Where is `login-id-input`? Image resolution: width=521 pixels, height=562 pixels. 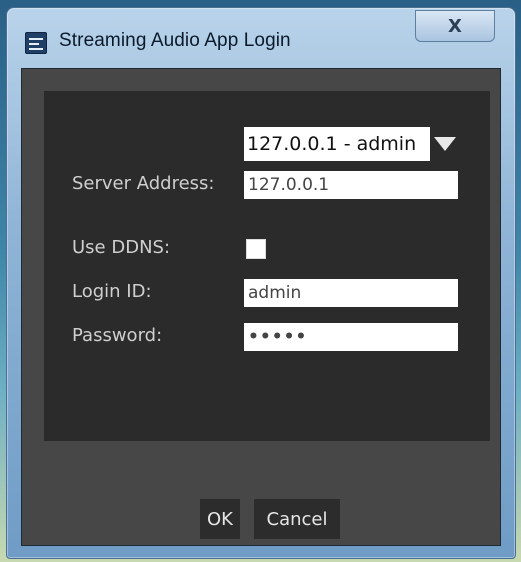 login-id-input is located at coordinates (351, 293).